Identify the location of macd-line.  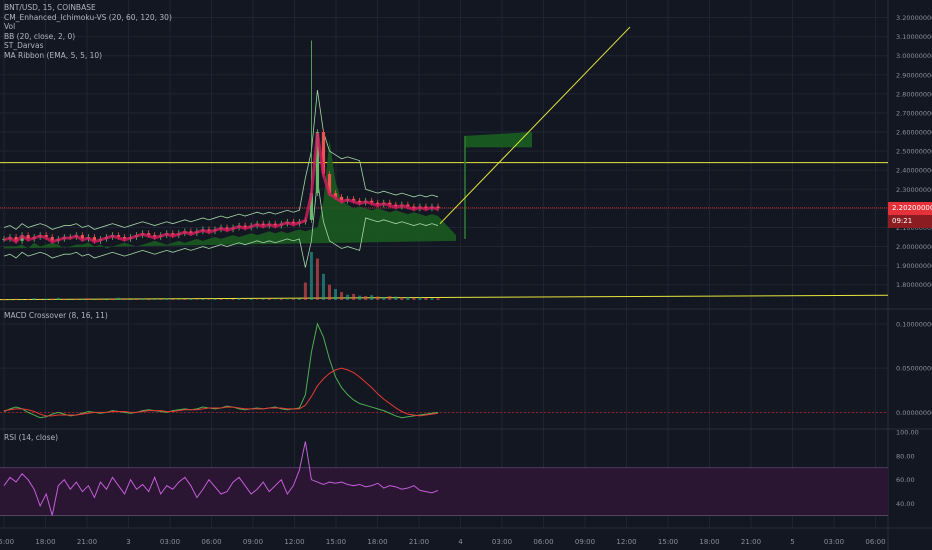
(221, 370).